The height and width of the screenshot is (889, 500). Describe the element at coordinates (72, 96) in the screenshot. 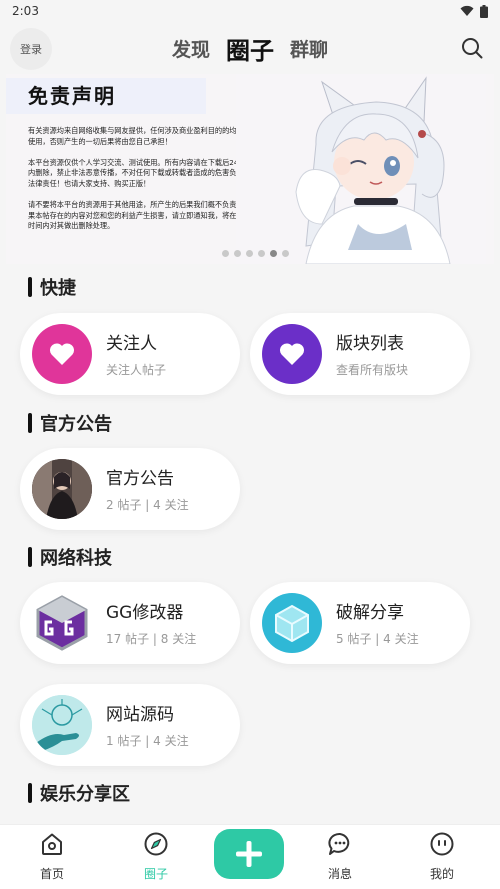

I see `banner-title: 免责声明` at that location.